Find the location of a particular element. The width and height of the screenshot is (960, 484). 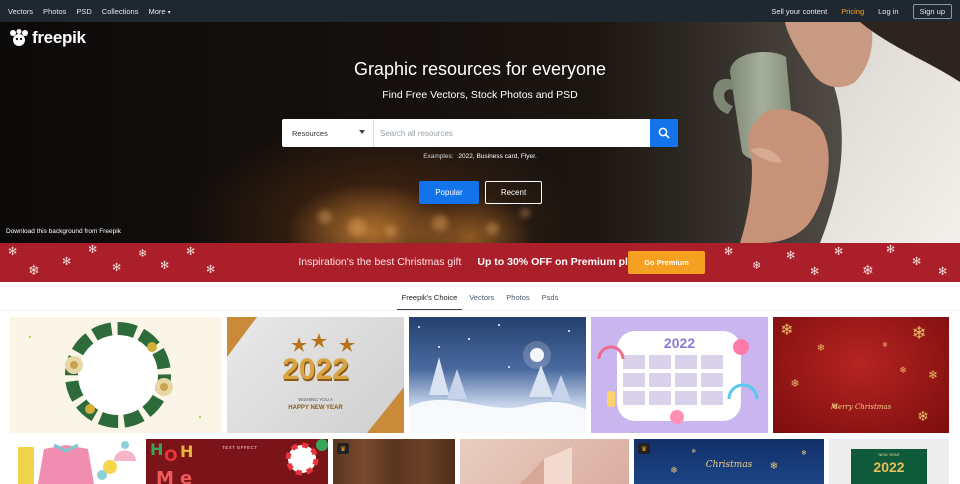

gallery-item-christmas-blue: ♛ ❄ ❄ ❄ ❄ Christmas is located at coordinates (729, 461).